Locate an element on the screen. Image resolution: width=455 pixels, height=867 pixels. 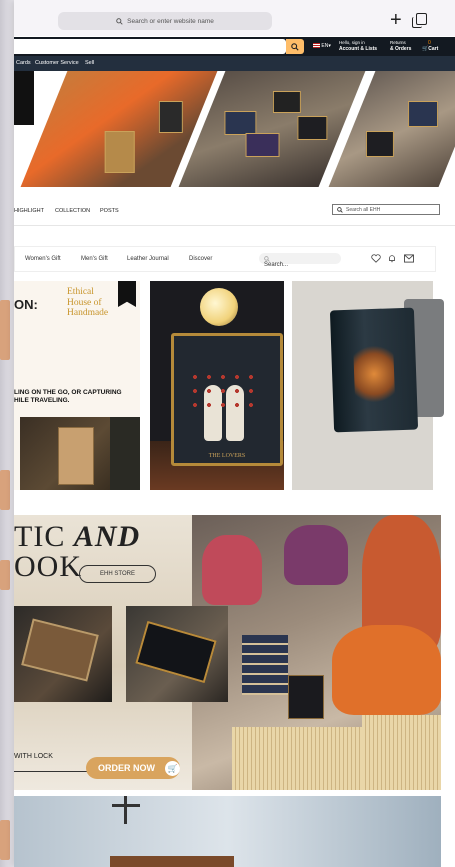
account-menu: Hello, sign in Account & Lists is located at coordinates (358, 46).